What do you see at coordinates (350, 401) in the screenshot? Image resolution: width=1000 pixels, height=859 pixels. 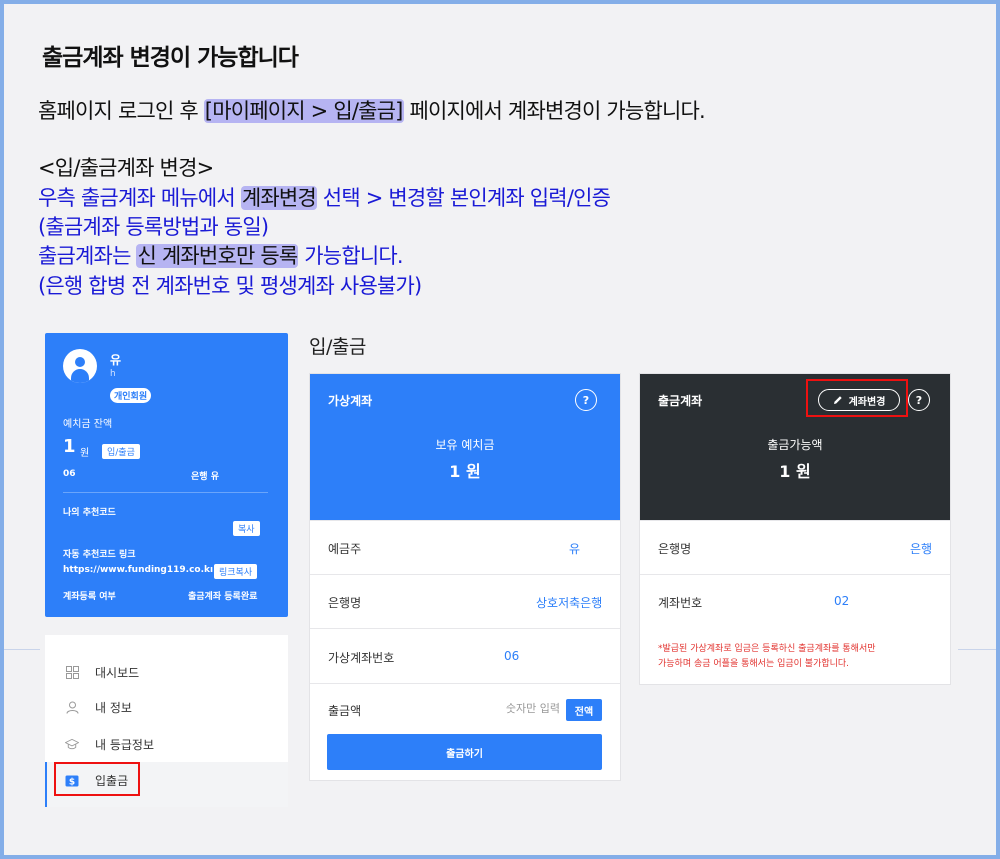 I see `virtual-account-title: 가상계좌` at bounding box center [350, 401].